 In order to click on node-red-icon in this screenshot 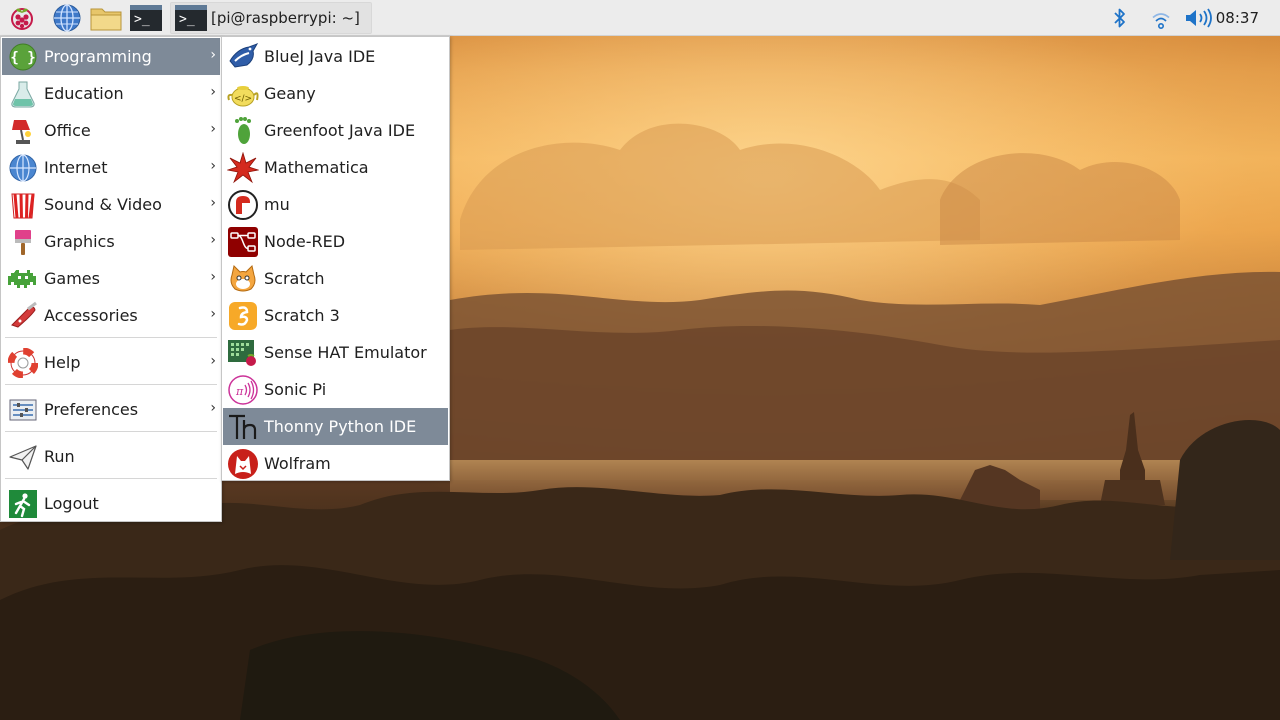, I will do `click(243, 242)`.